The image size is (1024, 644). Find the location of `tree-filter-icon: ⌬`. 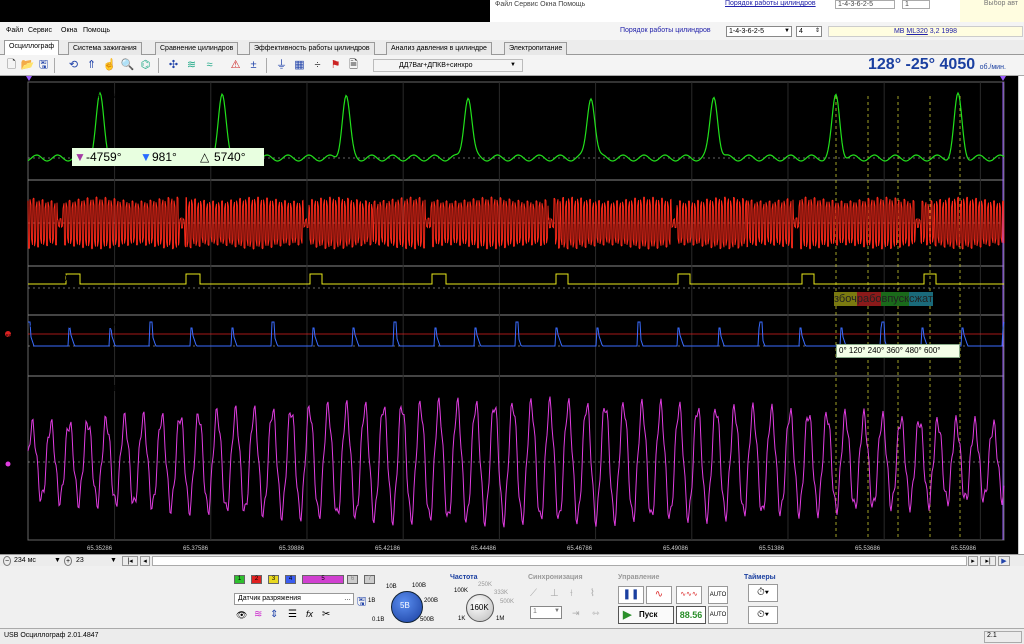

tree-filter-icon: ⌬ is located at coordinates (145, 65).